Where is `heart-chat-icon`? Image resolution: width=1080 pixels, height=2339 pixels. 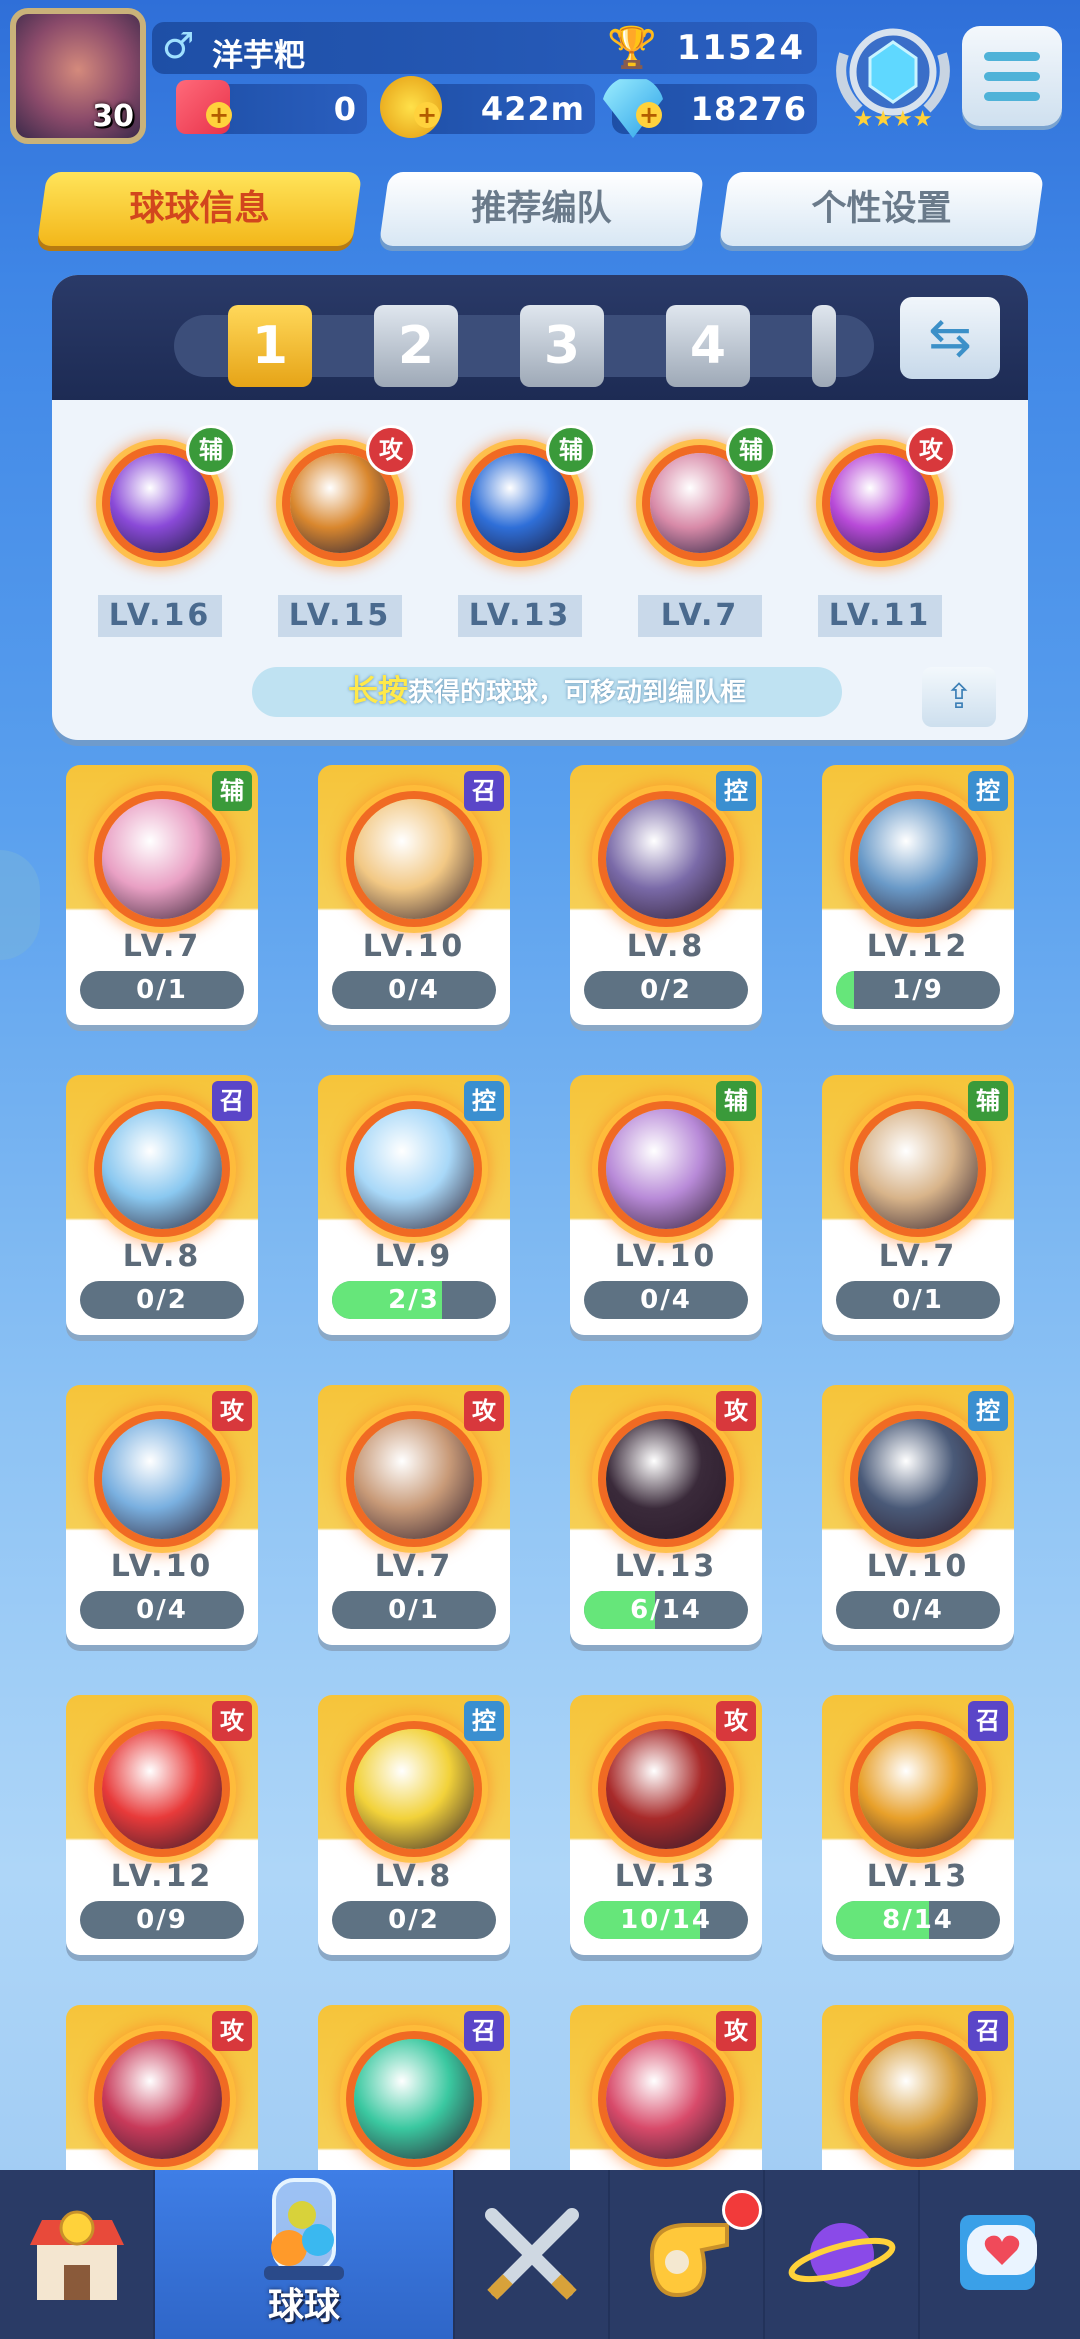 heart-chat-icon is located at coordinates (998, 2252).